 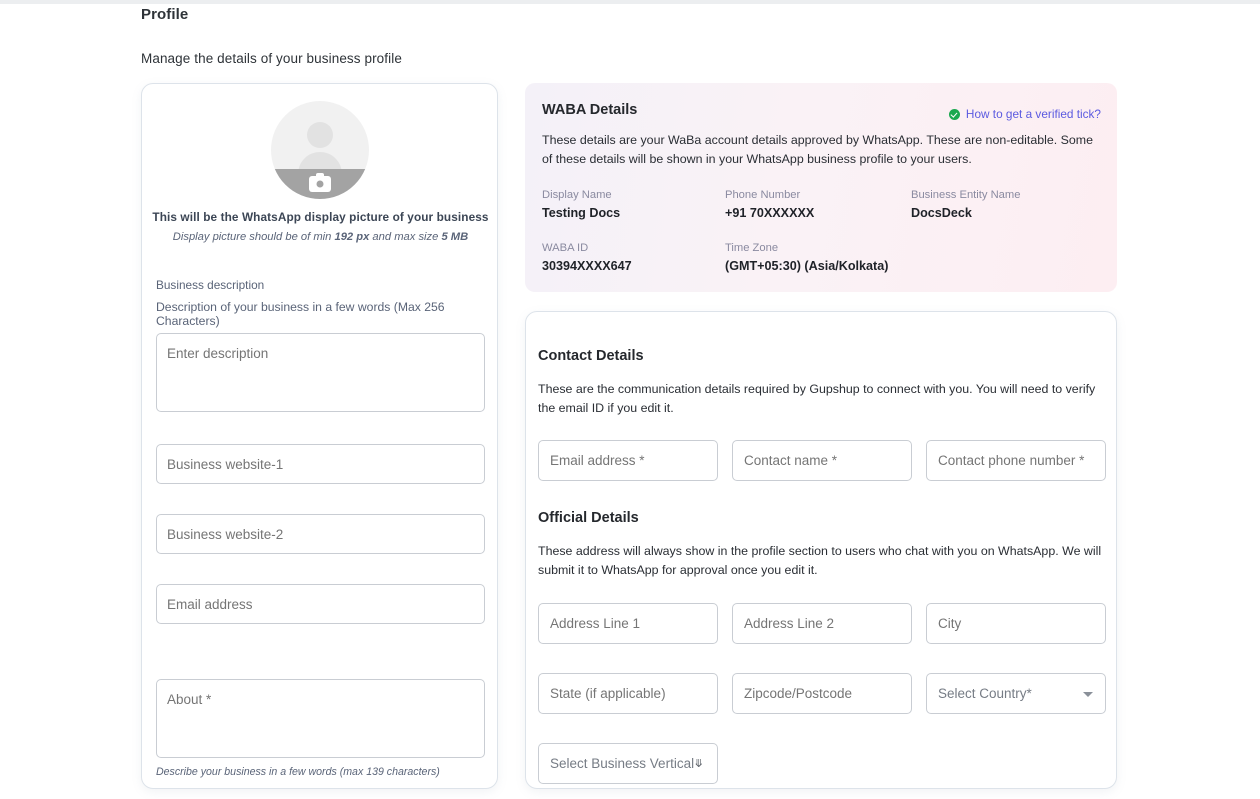 I want to click on avatar-hint-min: 192 px, so click(x=352, y=237).